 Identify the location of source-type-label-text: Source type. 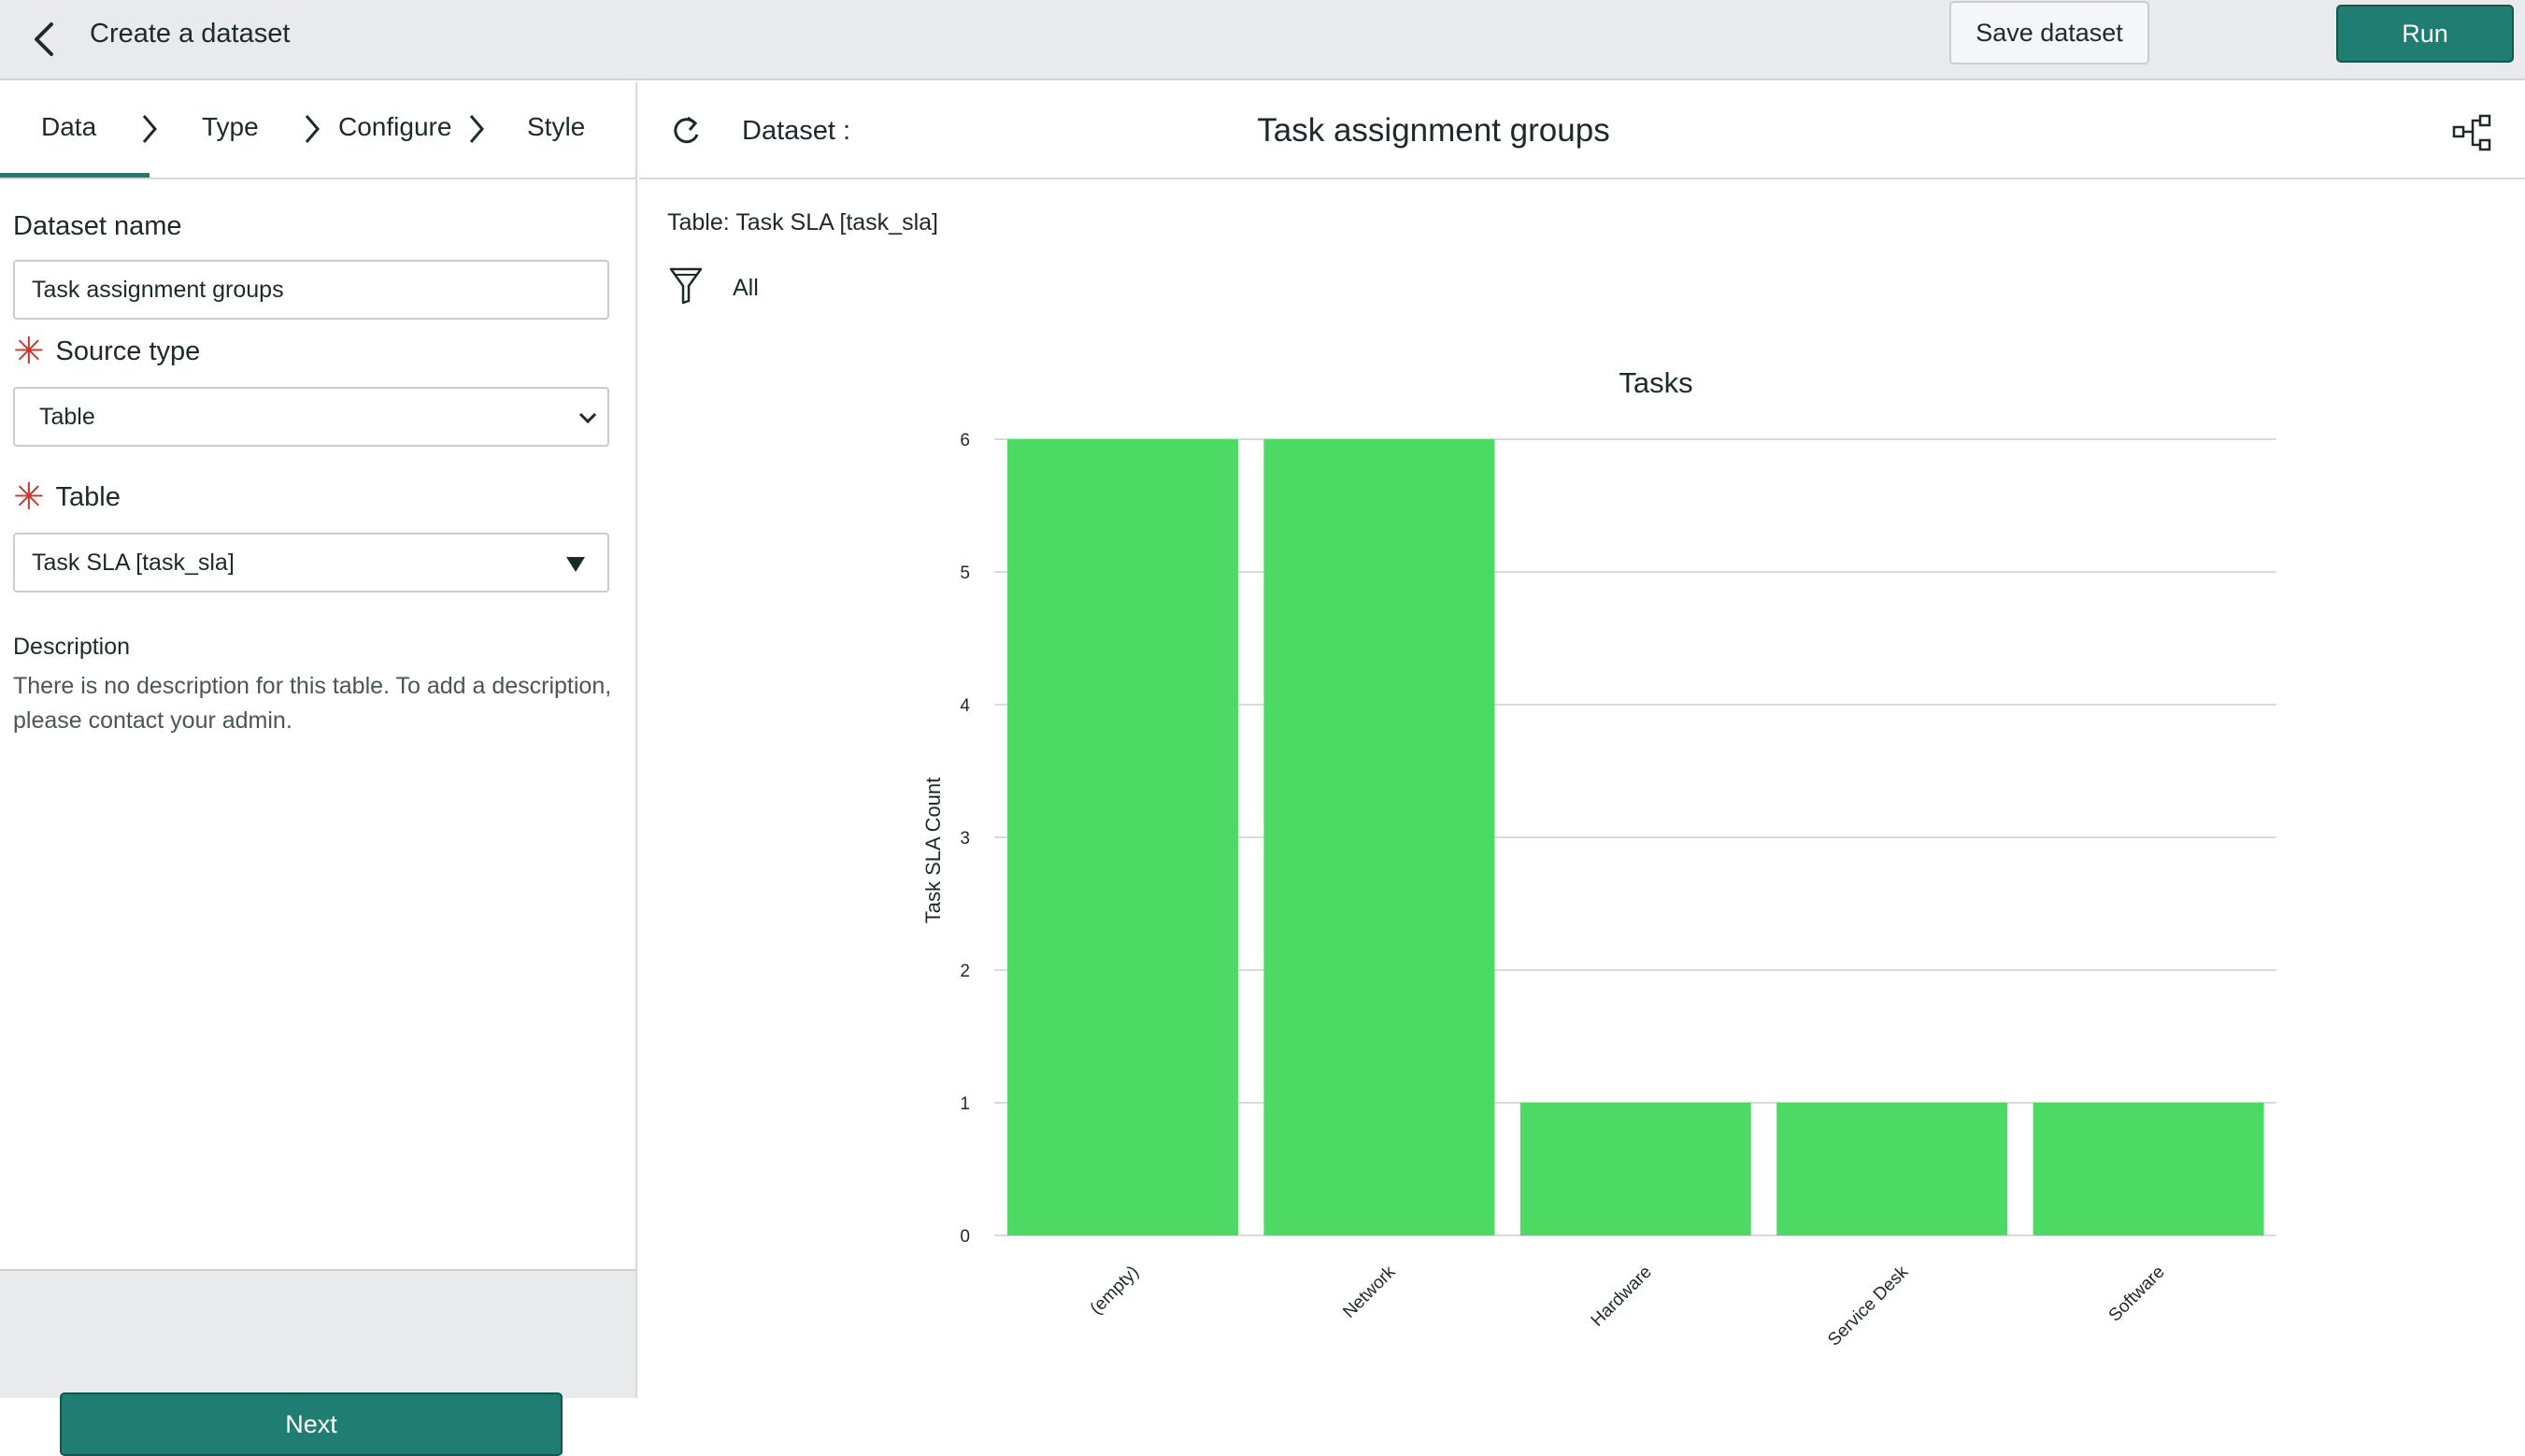
(128, 350).